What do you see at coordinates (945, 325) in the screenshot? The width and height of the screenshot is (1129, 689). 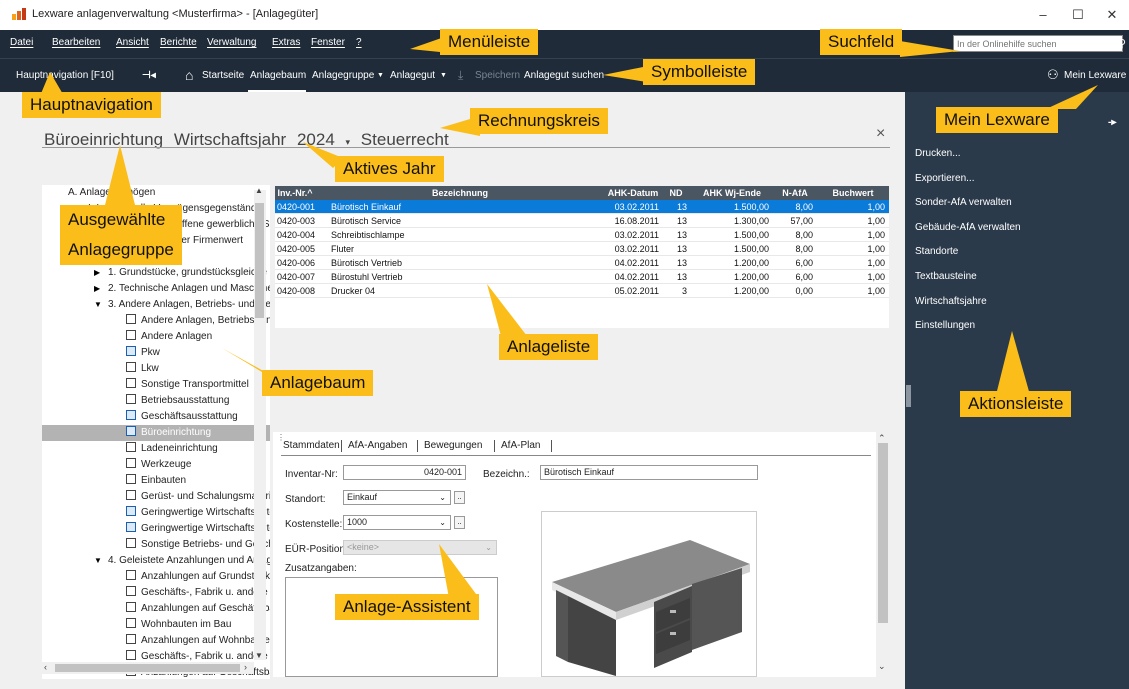 I see `action-item: Einstellungen` at bounding box center [945, 325].